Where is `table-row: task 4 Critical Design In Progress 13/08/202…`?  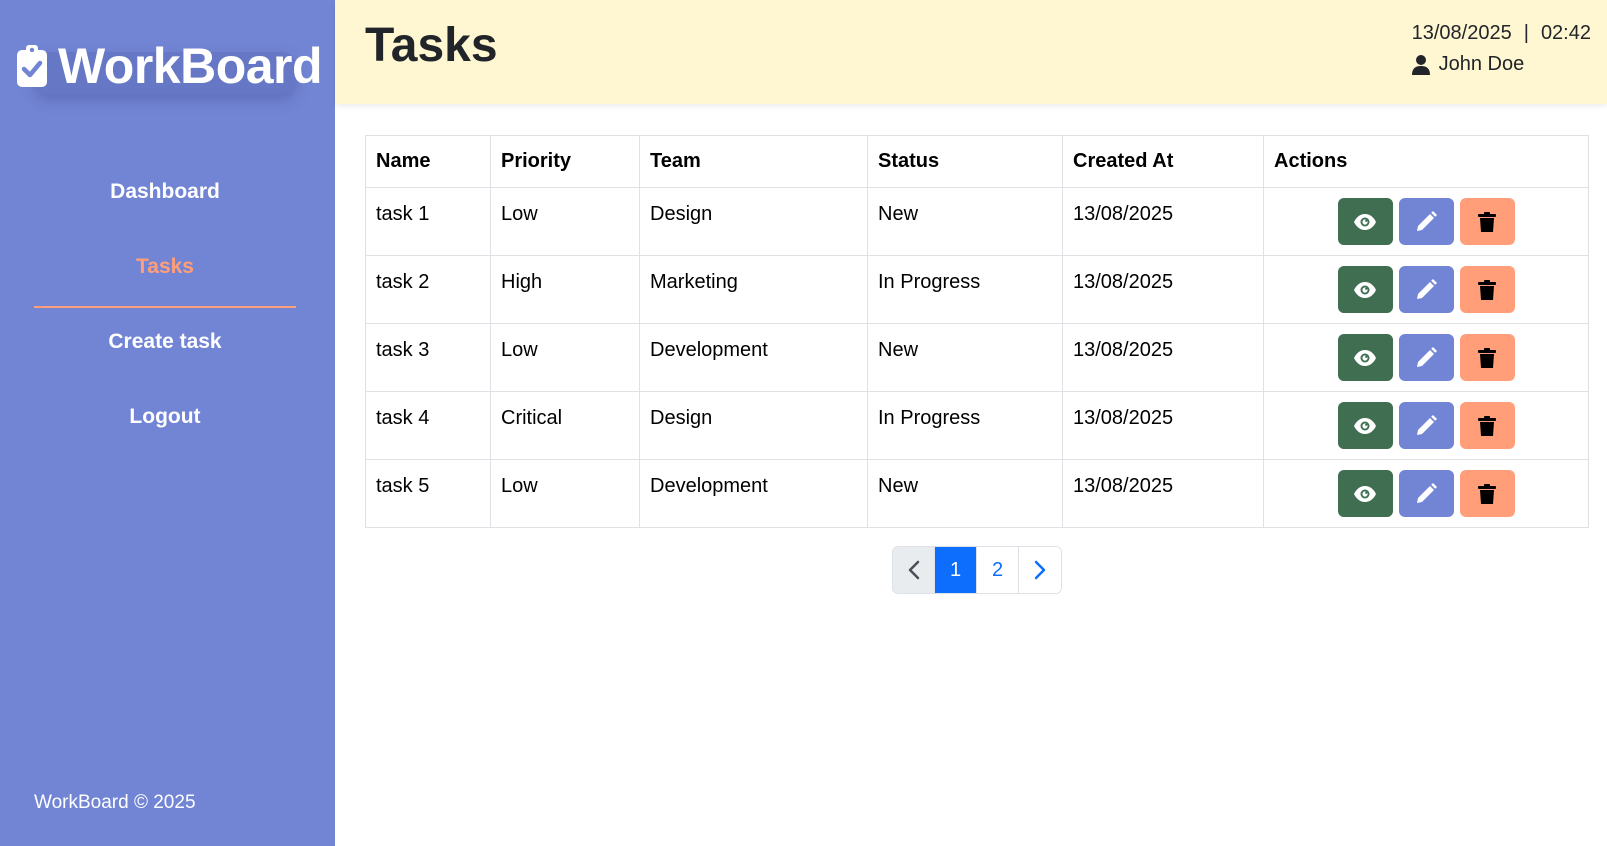 table-row: task 4 Critical Design In Progress 13/08/202… is located at coordinates (977, 425).